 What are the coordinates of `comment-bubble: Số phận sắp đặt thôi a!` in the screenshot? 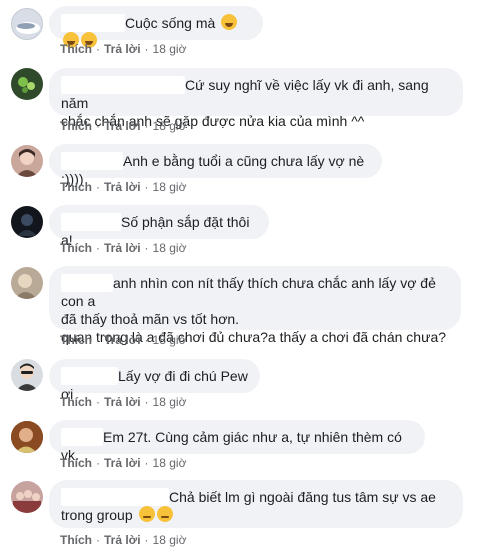 It's located at (159, 226).